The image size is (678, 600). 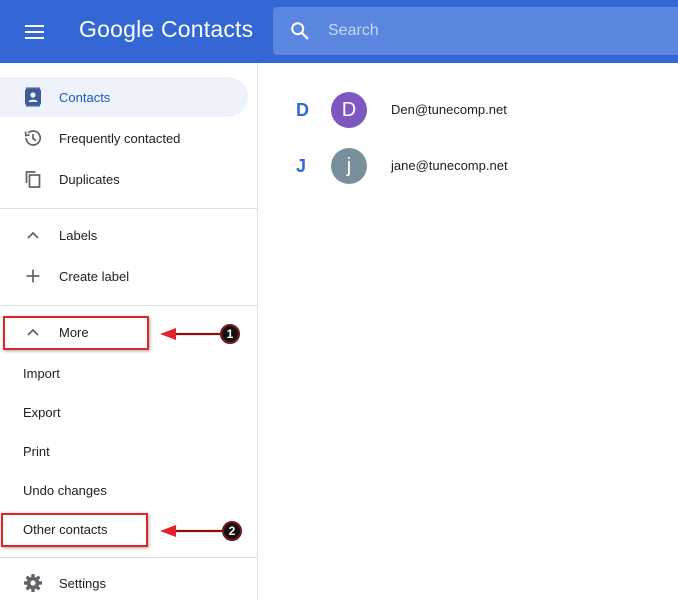 I want to click on copy-icon, so click(x=33, y=179).